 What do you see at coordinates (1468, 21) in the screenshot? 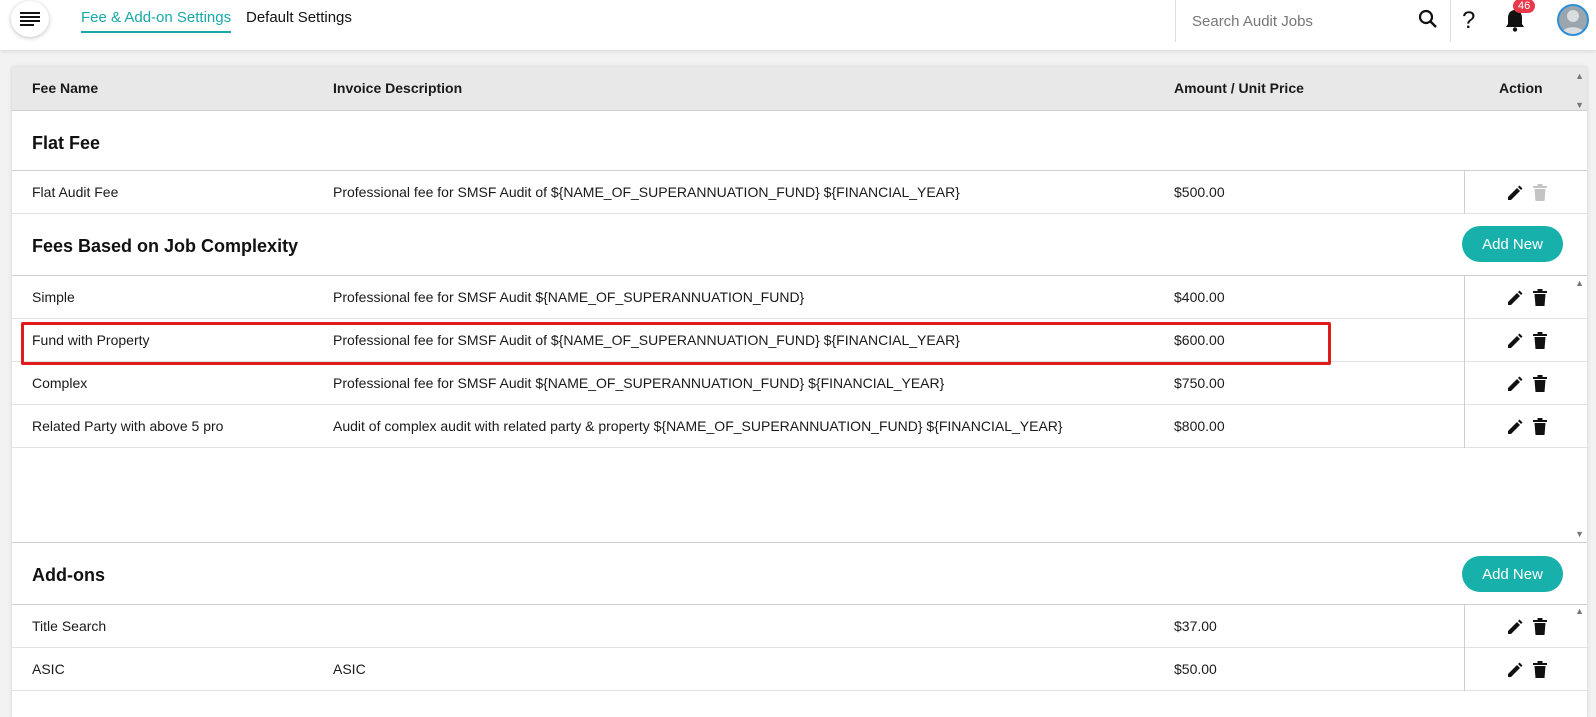
I see `help-icon: ?` at bounding box center [1468, 21].